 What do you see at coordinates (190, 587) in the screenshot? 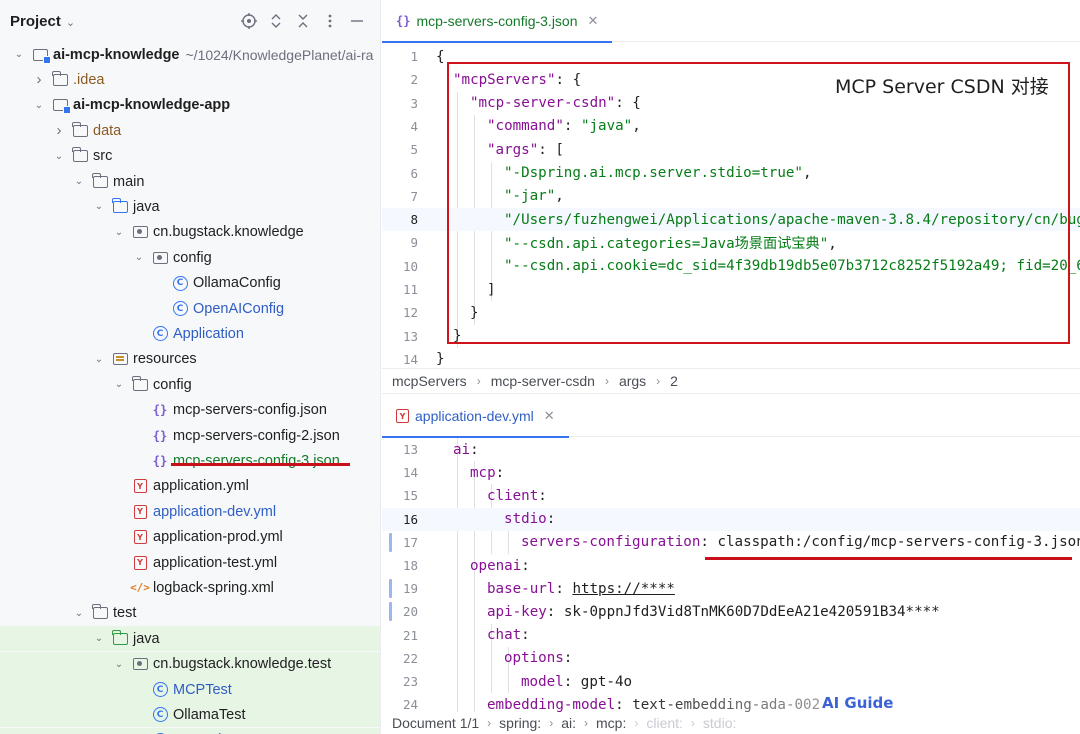
I see `tree-item: ›</>logback-spring.xml` at bounding box center [190, 587].